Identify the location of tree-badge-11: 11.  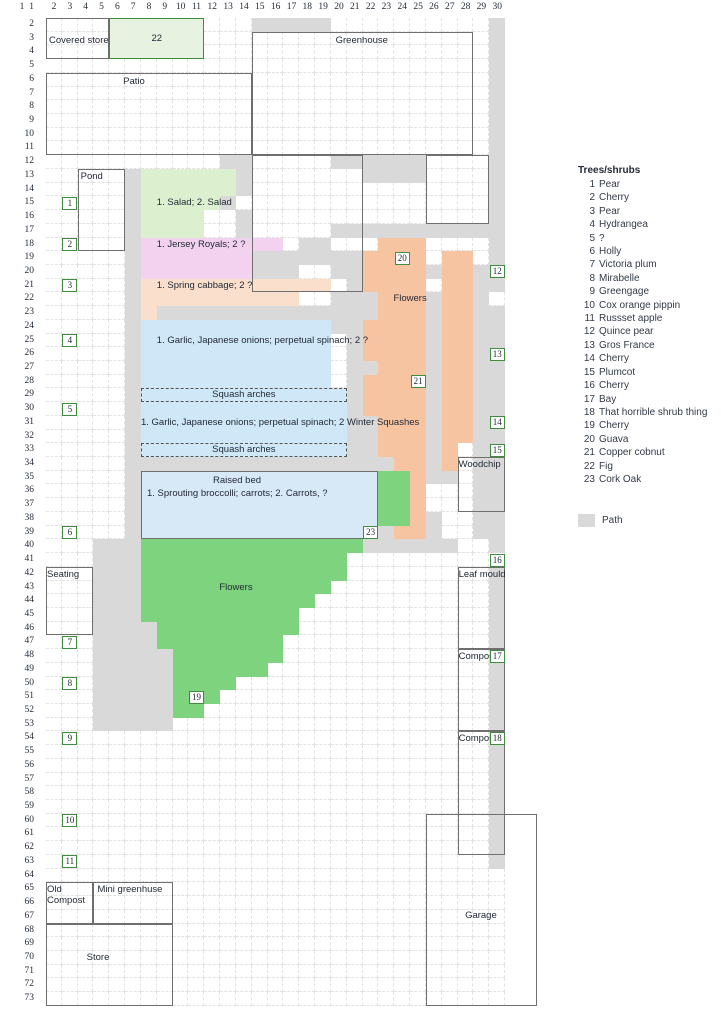
(70, 862).